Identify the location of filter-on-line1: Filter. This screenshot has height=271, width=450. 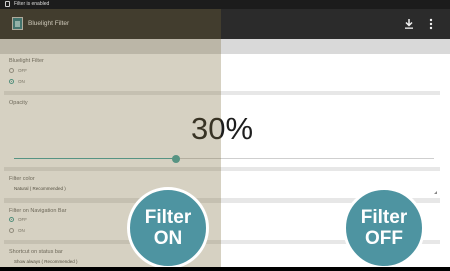
(168, 217).